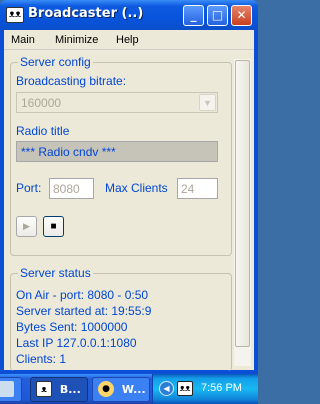 Image resolution: width=320 pixels, height=404 pixels. I want to click on title-bar: ᴥᴥ Broadcaster (..) _ □ ✕, so click(129, 15).